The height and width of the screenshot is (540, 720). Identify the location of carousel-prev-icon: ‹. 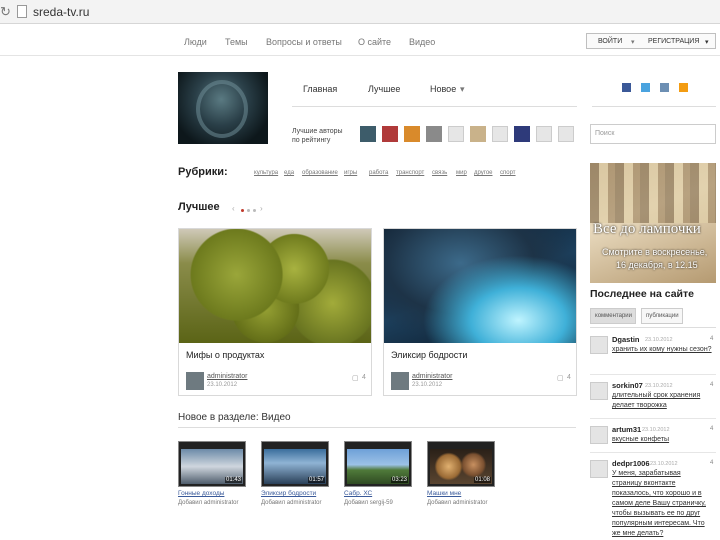
(233, 208).